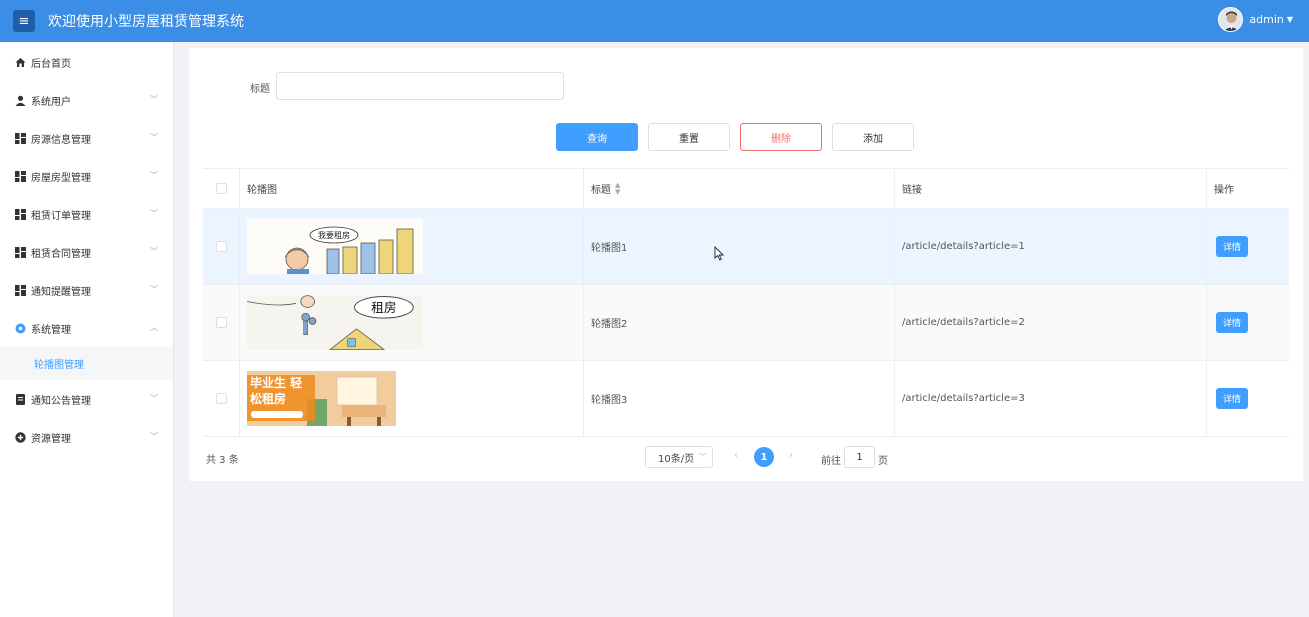 This screenshot has width=1309, height=617. What do you see at coordinates (260, 89) in the screenshot?
I see `title-filter-label: 标题` at bounding box center [260, 89].